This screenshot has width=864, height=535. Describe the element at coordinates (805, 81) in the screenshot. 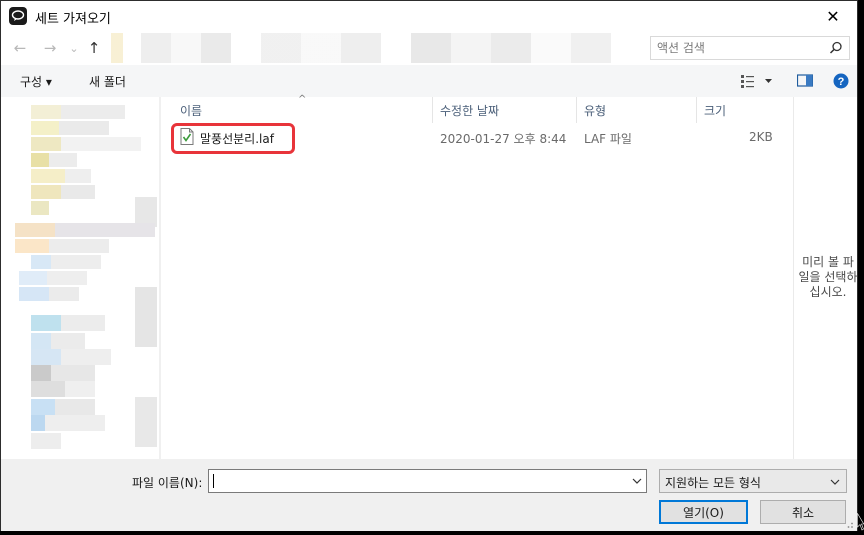

I see `preview-pane-icon` at that location.